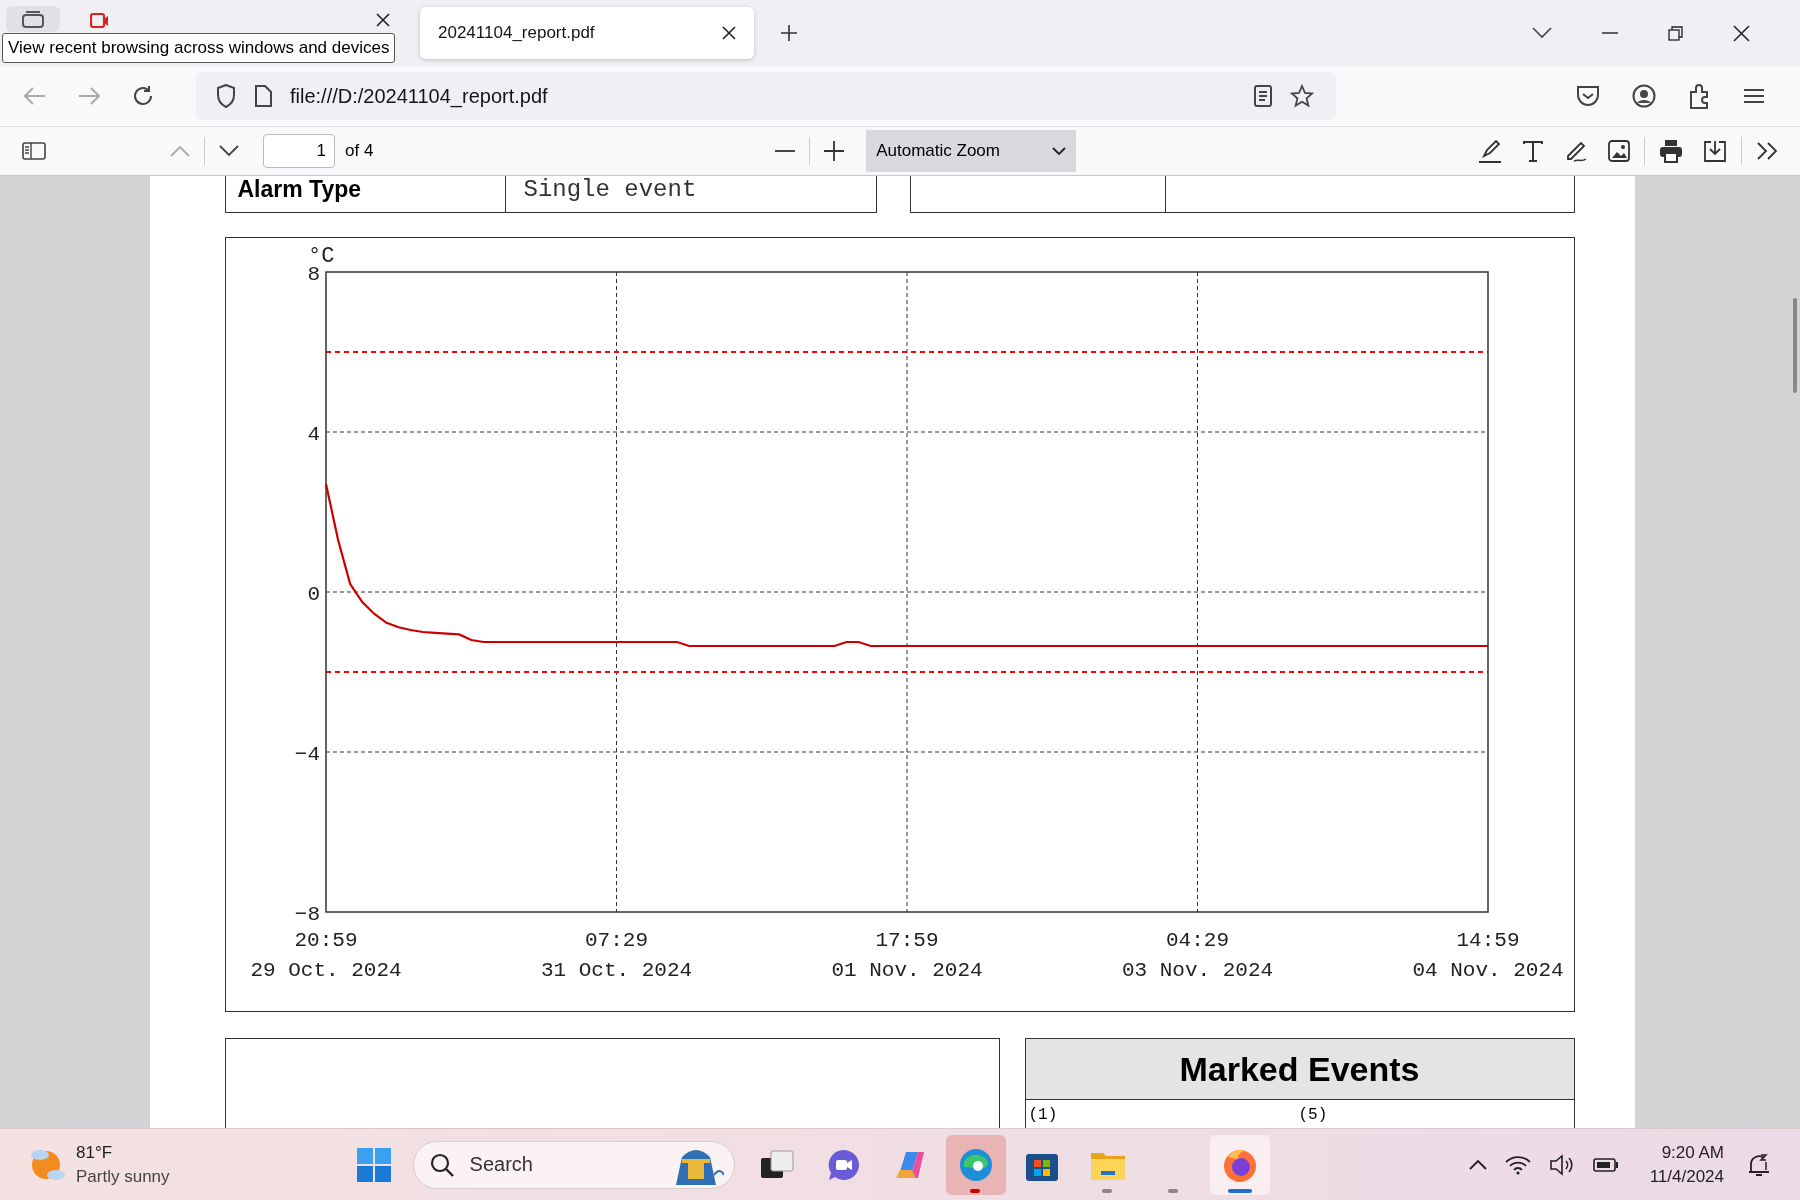 The height and width of the screenshot is (1200, 1800). What do you see at coordinates (1313, 1115) in the screenshot?
I see `event-marker: (5)` at bounding box center [1313, 1115].